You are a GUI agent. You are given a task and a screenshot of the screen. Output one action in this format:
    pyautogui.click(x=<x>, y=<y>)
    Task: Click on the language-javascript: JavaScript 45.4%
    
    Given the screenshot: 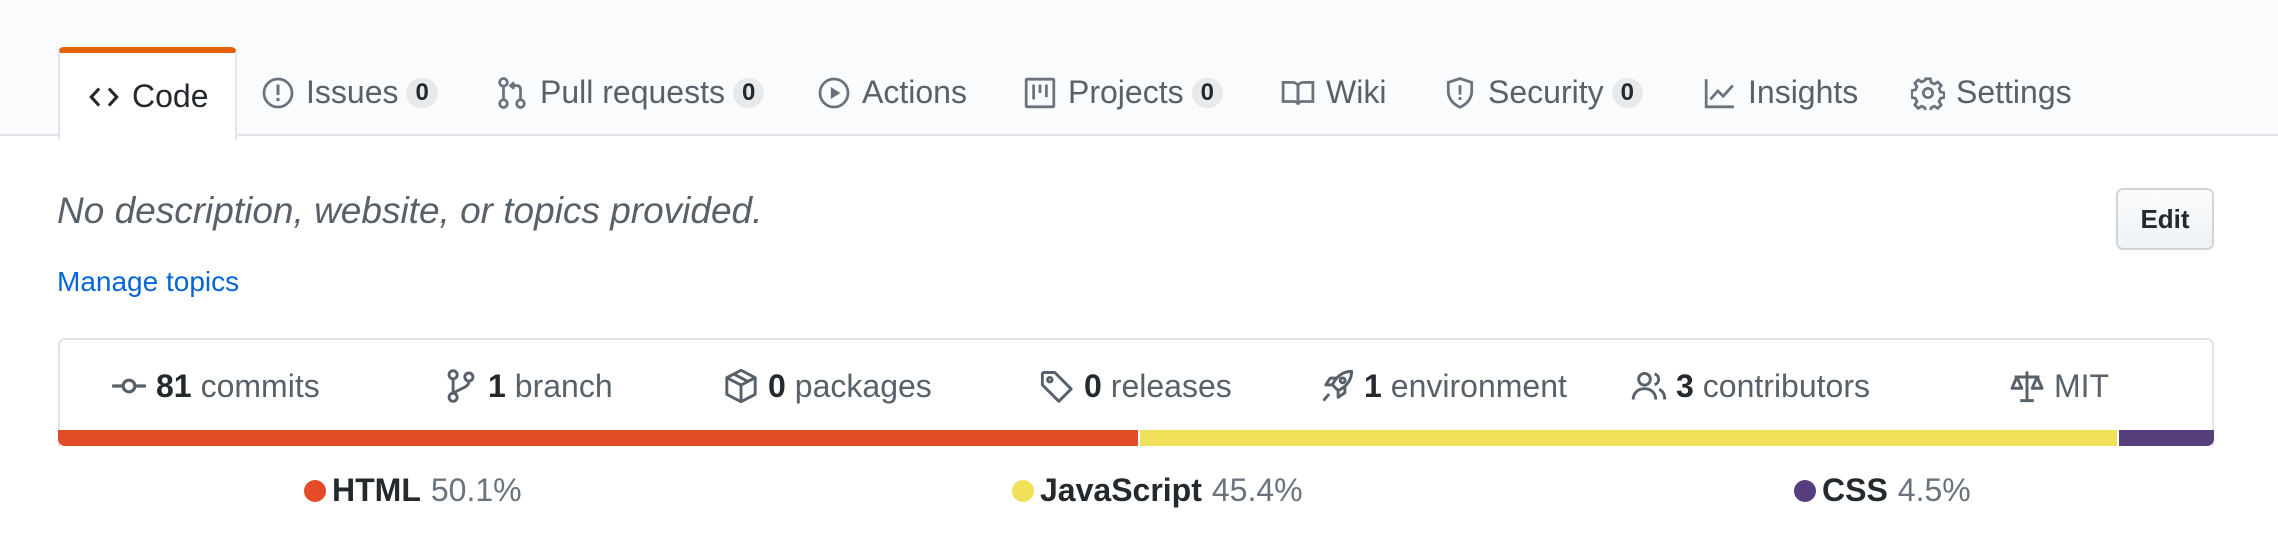 What is the action you would take?
    pyautogui.click(x=1157, y=490)
    